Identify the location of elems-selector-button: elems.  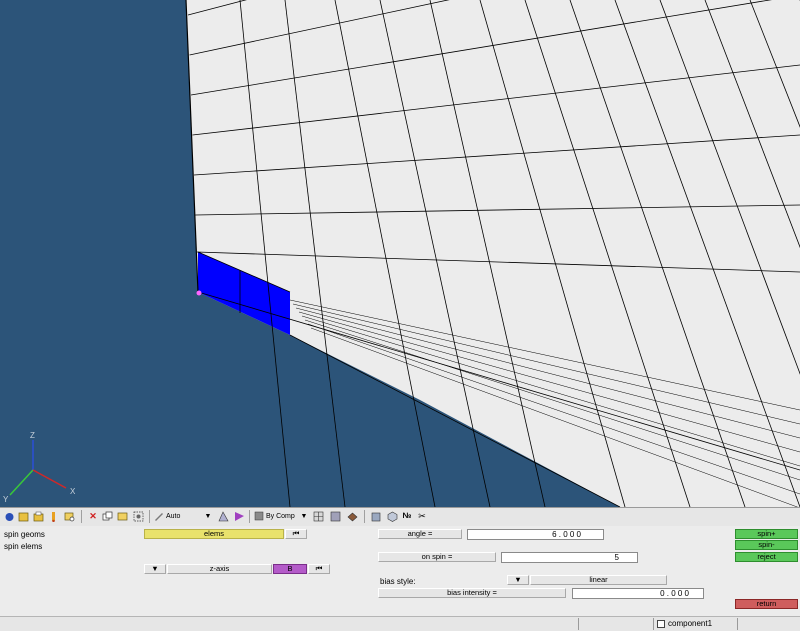
(214, 534).